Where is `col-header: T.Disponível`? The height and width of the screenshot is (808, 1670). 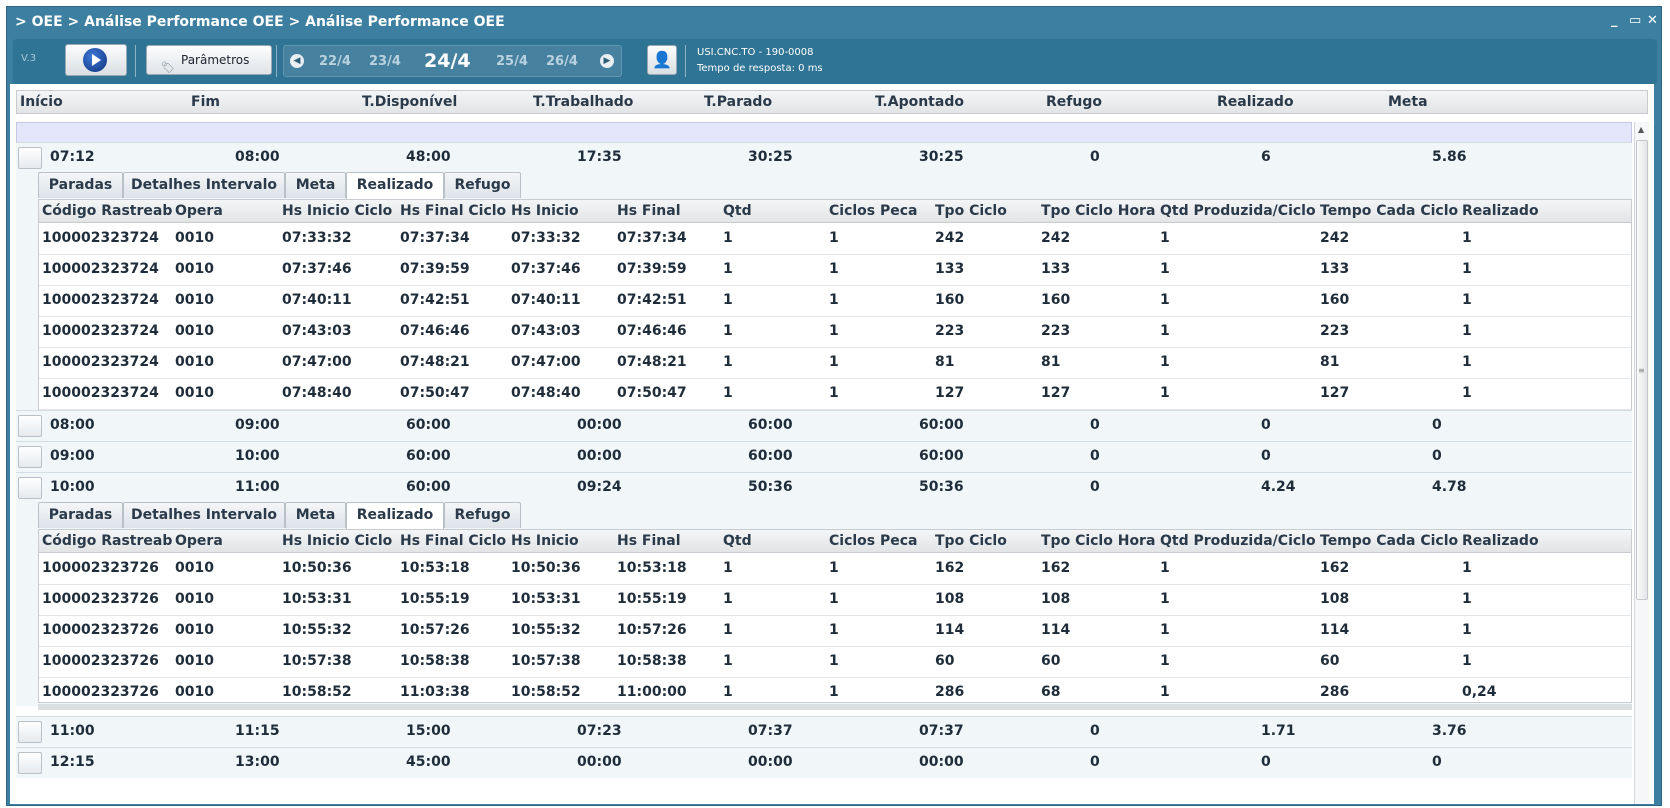 col-header: T.Disponível is located at coordinates (409, 102).